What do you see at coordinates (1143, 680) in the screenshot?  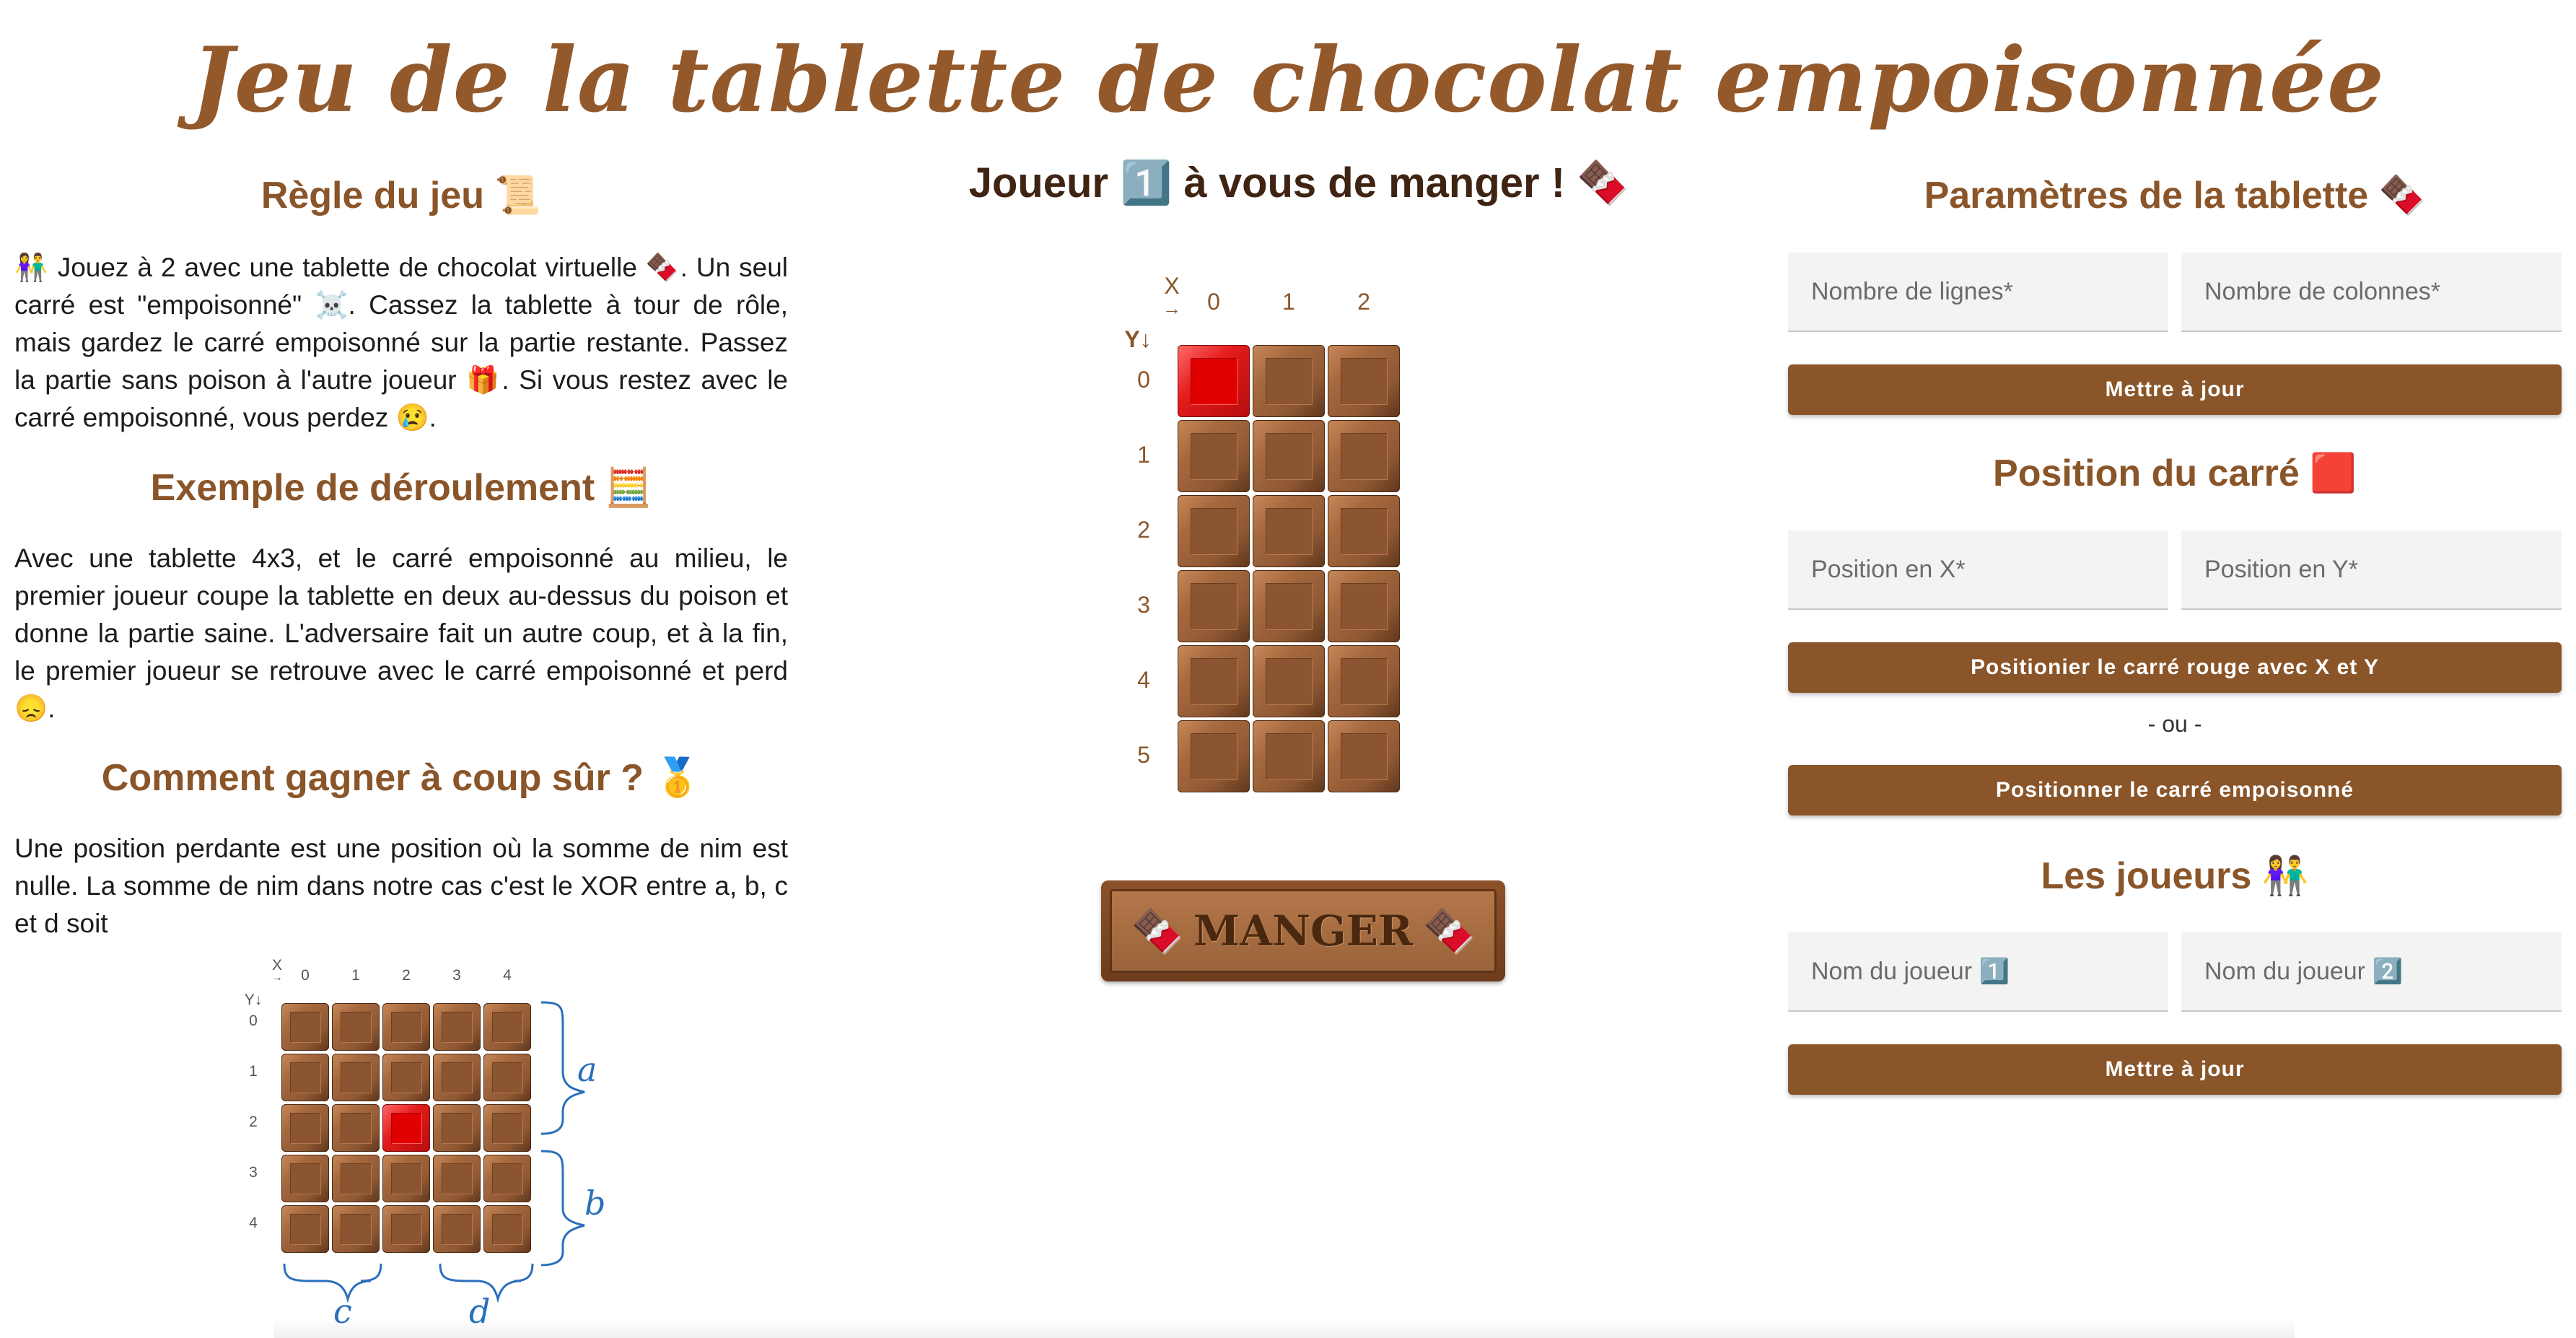 I see `board-row-label: 4` at bounding box center [1143, 680].